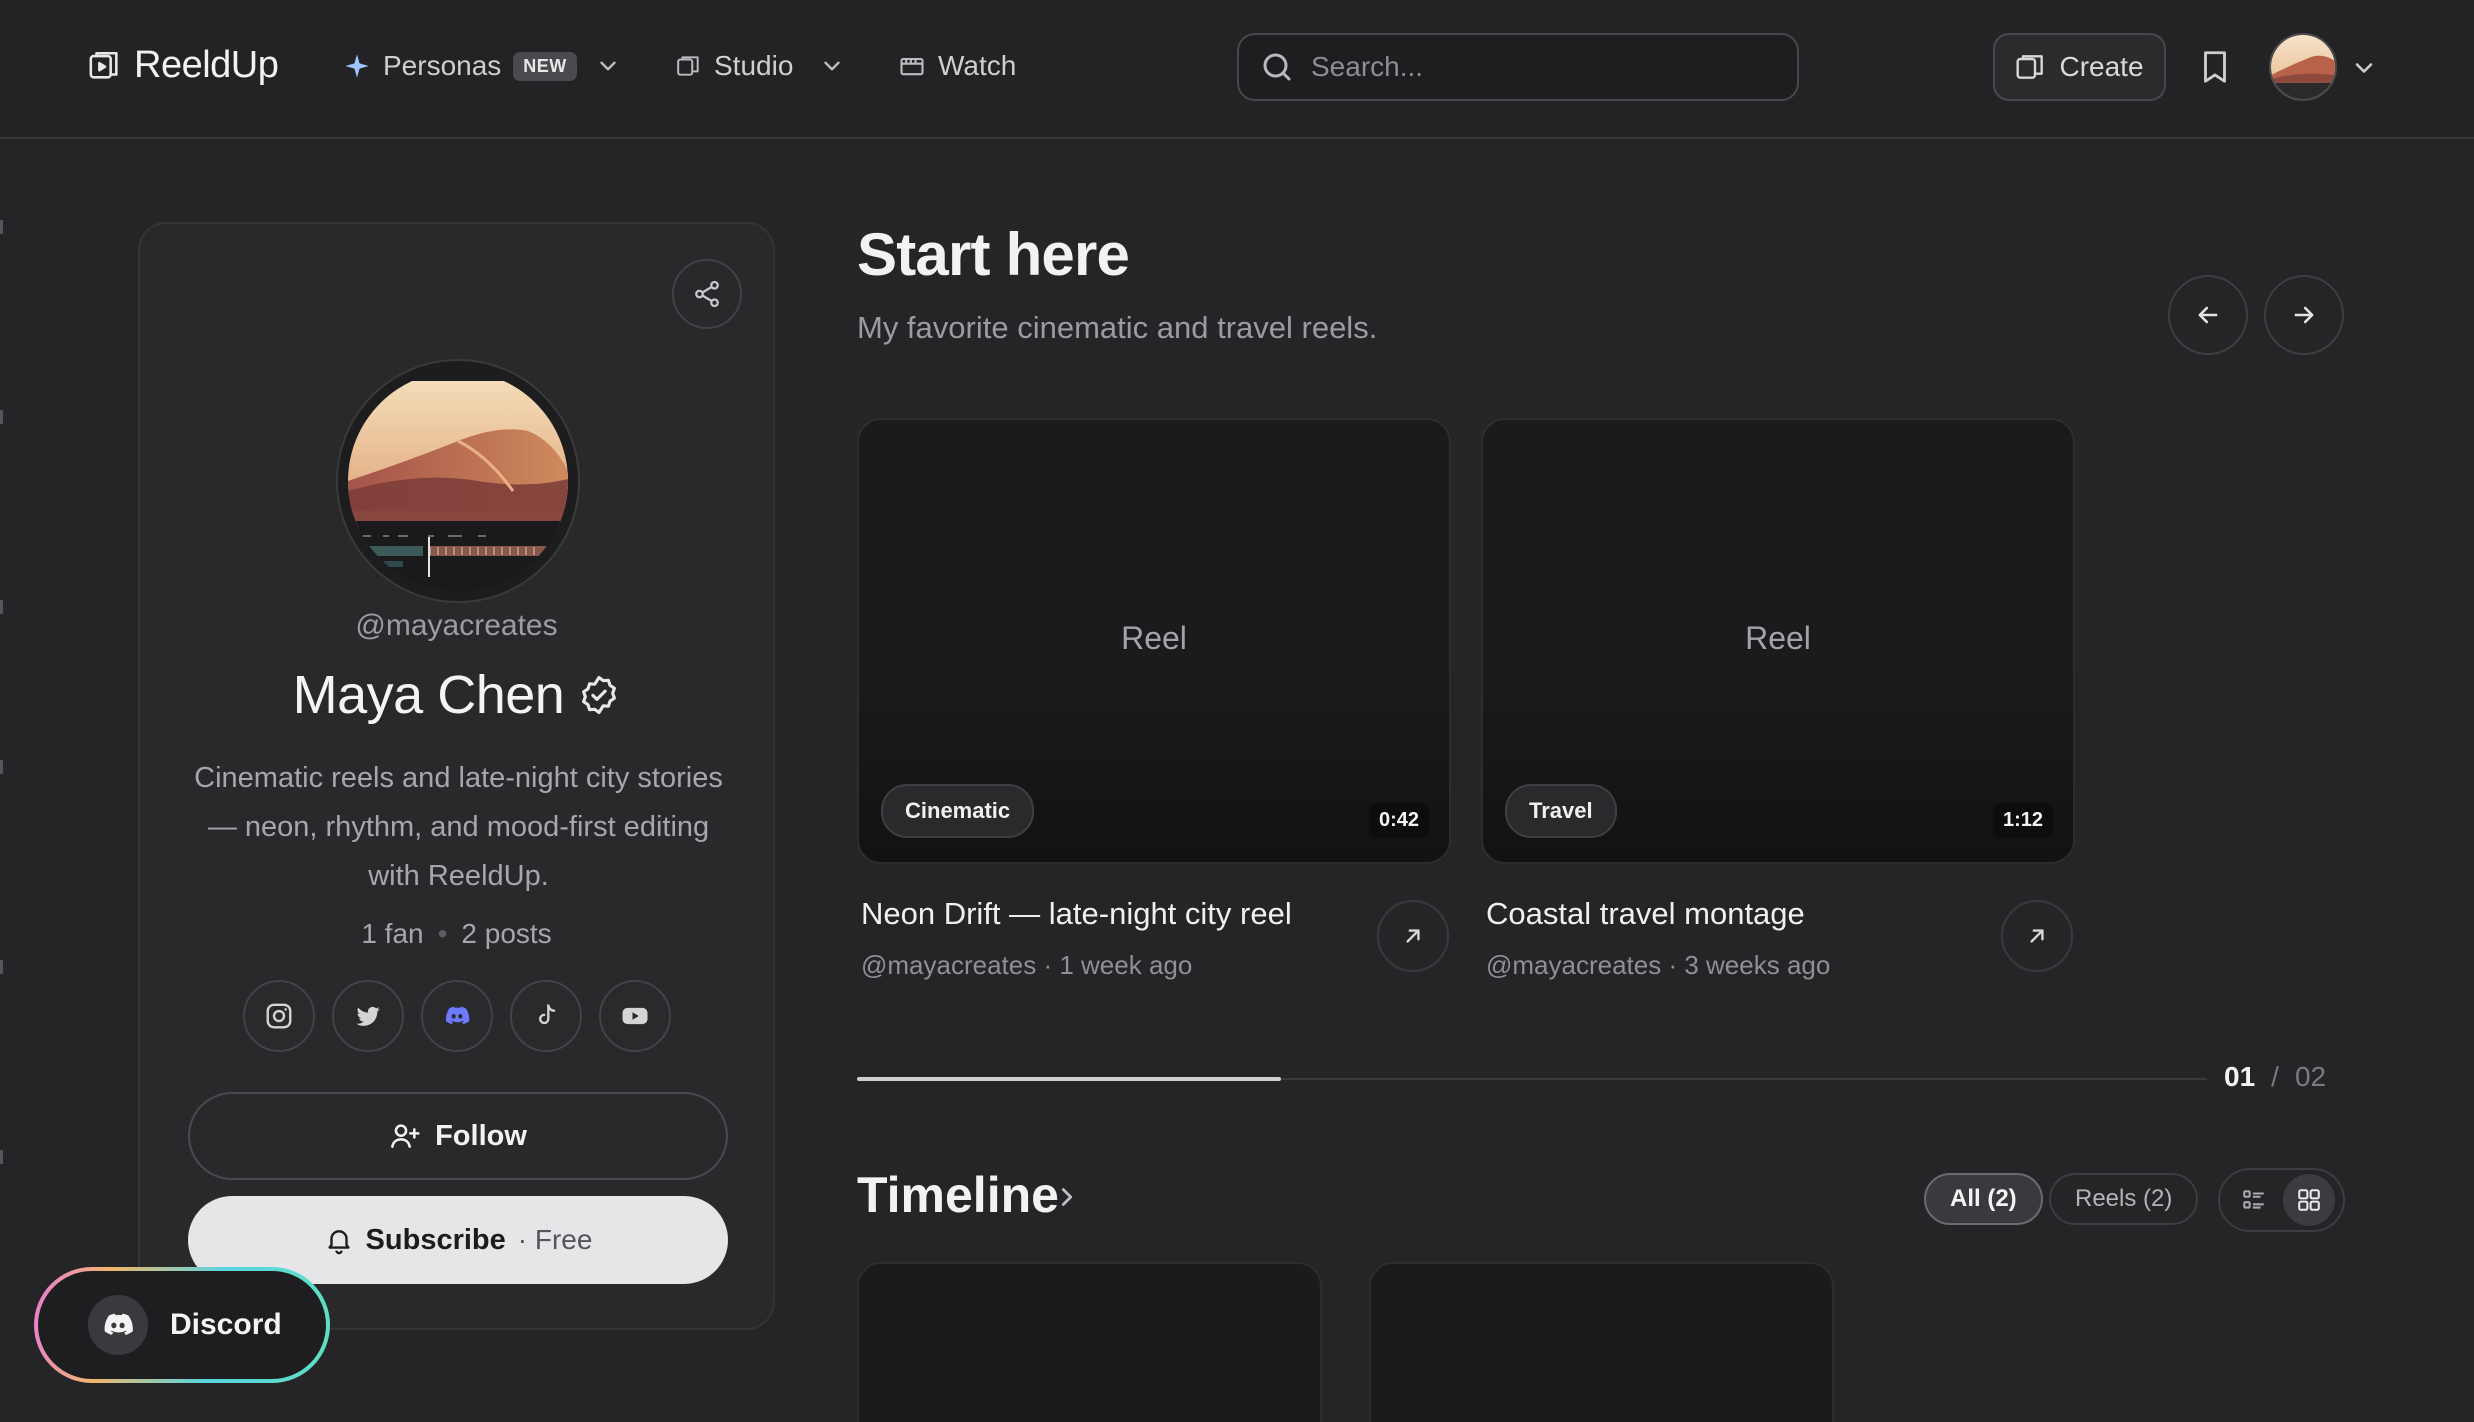  I want to click on carousel-next-button, so click(2304, 315).